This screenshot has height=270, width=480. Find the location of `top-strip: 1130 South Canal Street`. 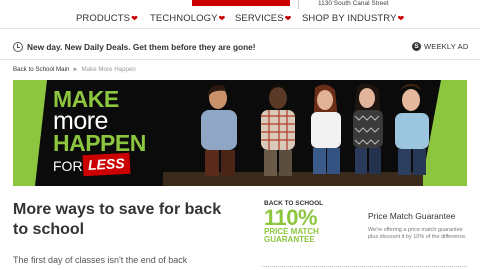

top-strip: 1130 South Canal Street is located at coordinates (240, 5).